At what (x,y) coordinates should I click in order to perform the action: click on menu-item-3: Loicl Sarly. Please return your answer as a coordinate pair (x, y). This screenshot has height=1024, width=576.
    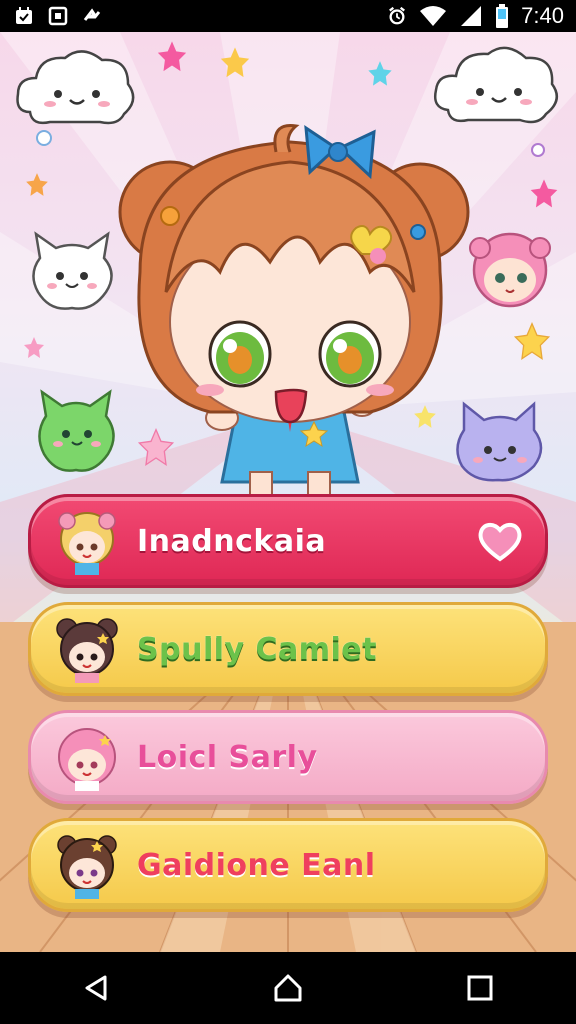
    Looking at the image, I should click on (288, 757).